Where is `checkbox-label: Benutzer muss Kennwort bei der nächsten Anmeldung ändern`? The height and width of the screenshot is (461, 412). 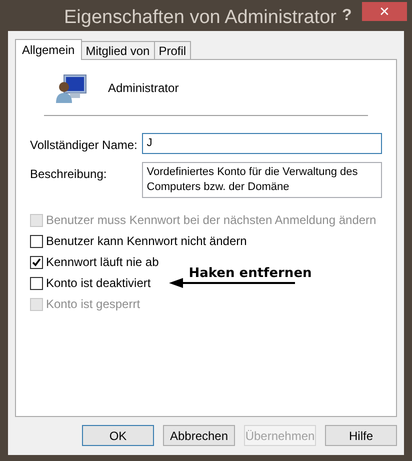
checkbox-label: Benutzer muss Kennwort bei der nächsten Anmeldung ändern is located at coordinates (211, 220).